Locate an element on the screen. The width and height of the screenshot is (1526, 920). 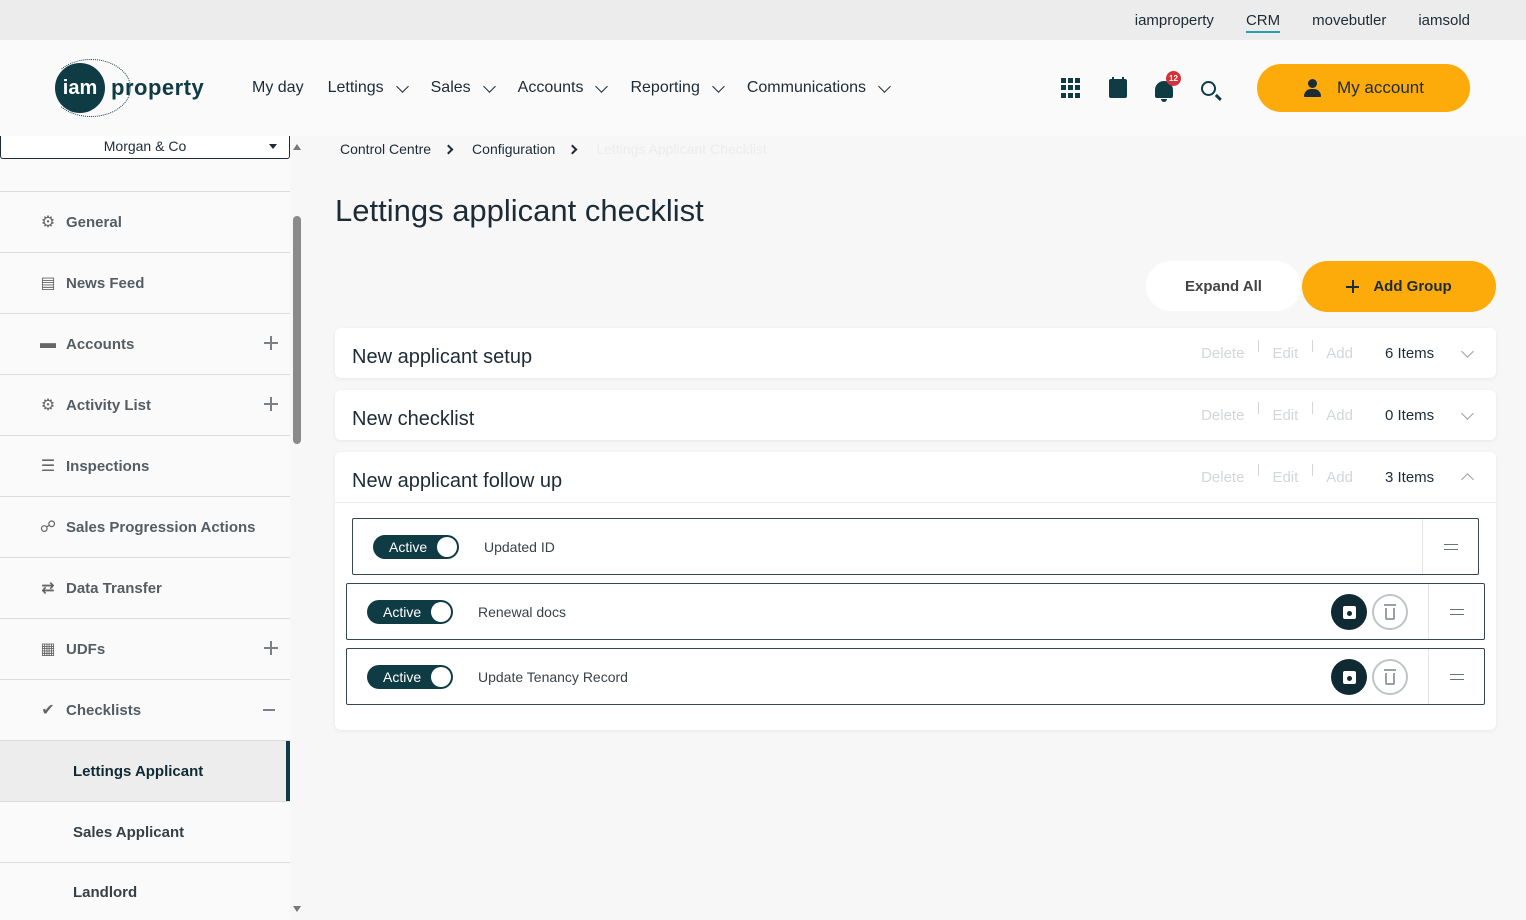
scroll-up-arrow-icon is located at coordinates (297, 147).